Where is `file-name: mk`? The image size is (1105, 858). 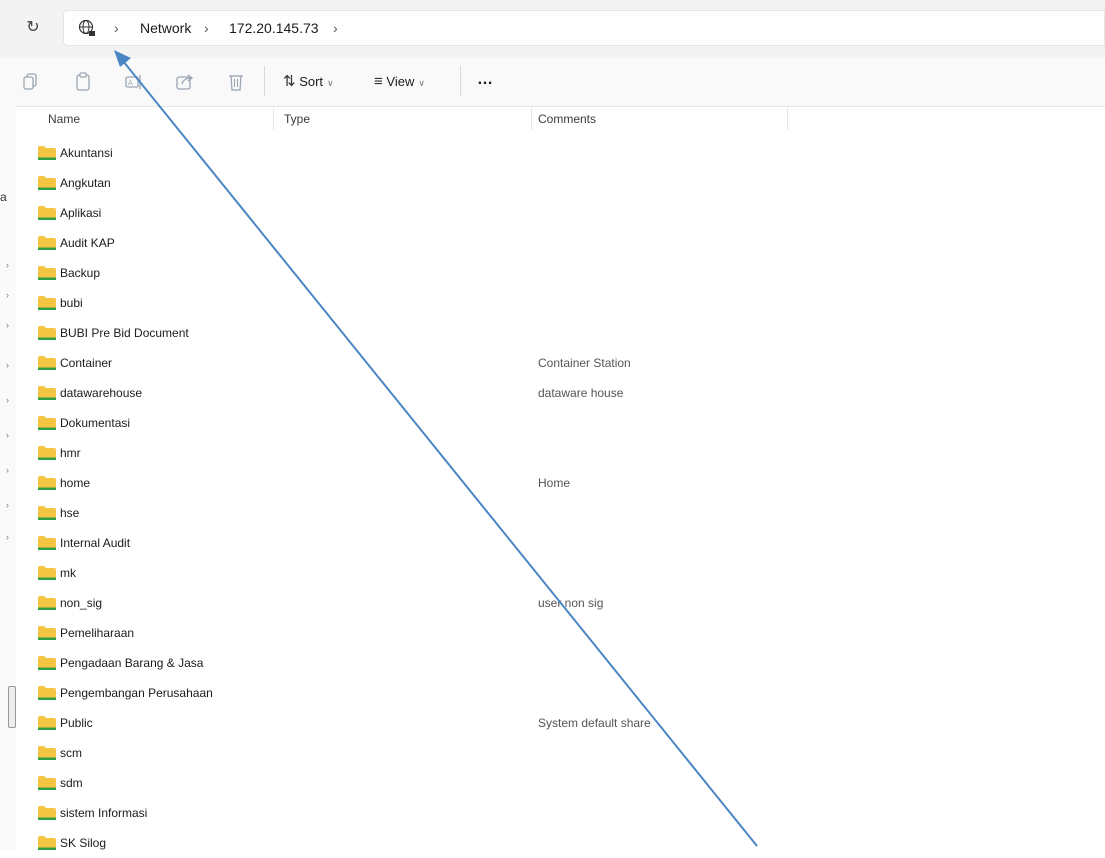
file-name: mk is located at coordinates (68, 573).